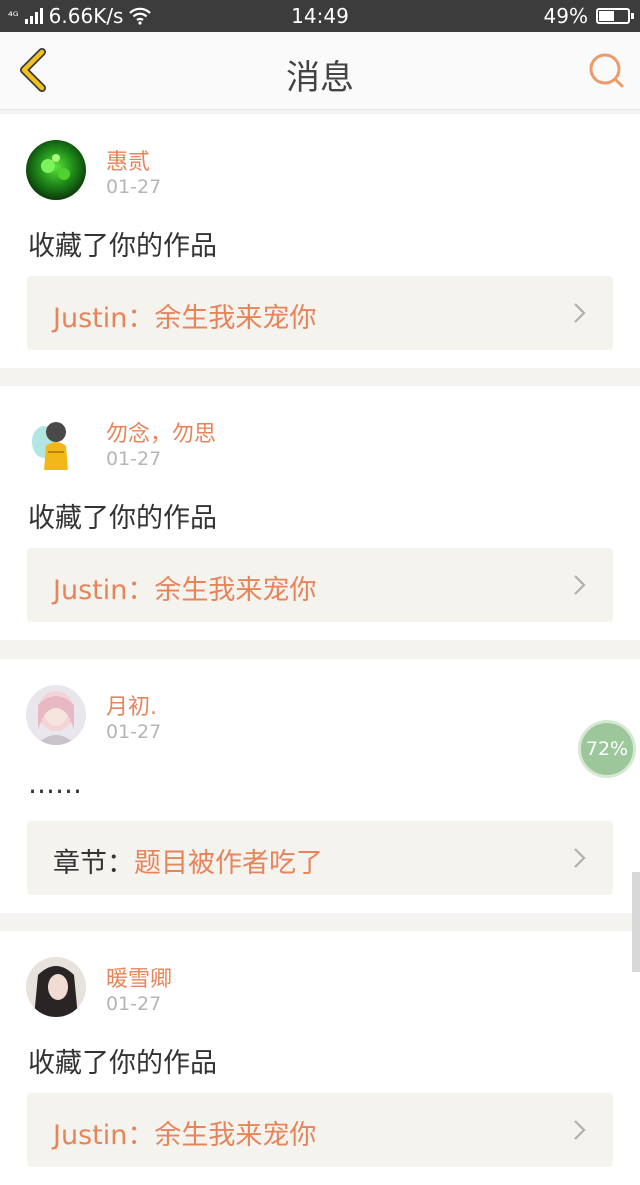 This screenshot has width=640, height=1185. I want to click on work-text: 章节：题目被作者吃了, so click(188, 860).